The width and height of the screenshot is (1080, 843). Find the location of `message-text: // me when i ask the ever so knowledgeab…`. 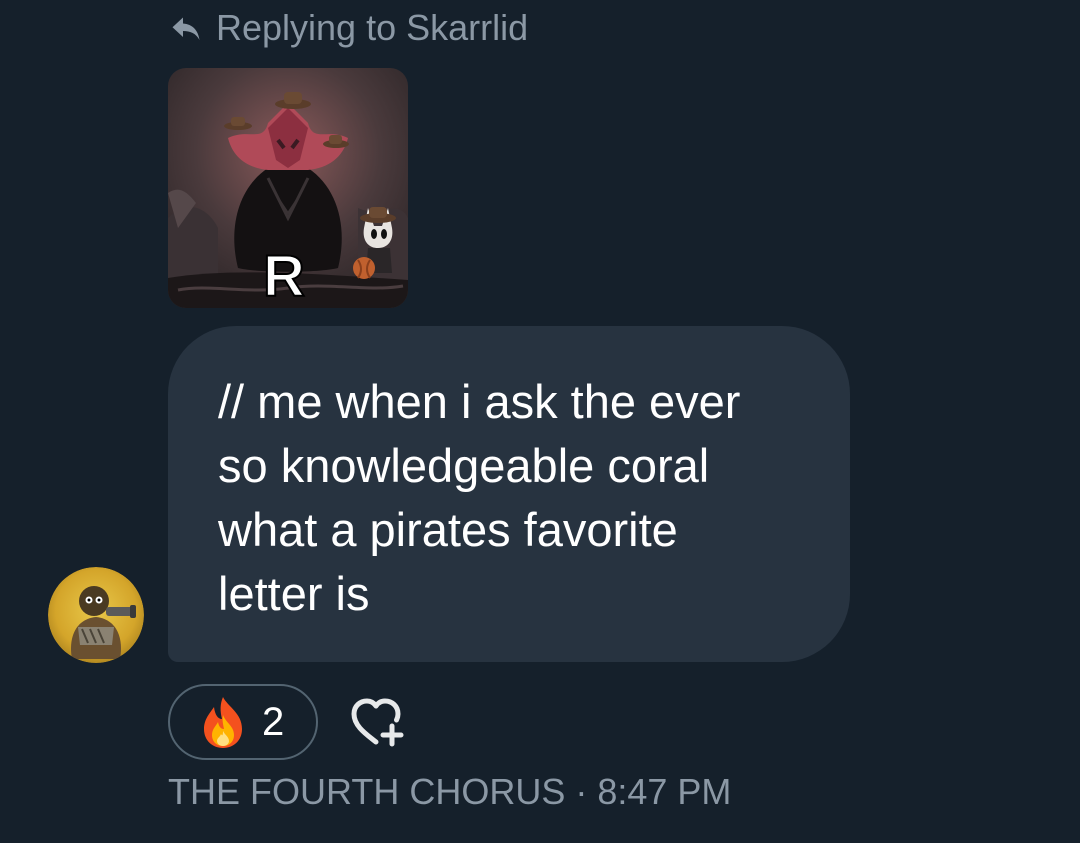

message-text: // me when i ask the ever so knowledgeab… is located at coordinates (479, 497).